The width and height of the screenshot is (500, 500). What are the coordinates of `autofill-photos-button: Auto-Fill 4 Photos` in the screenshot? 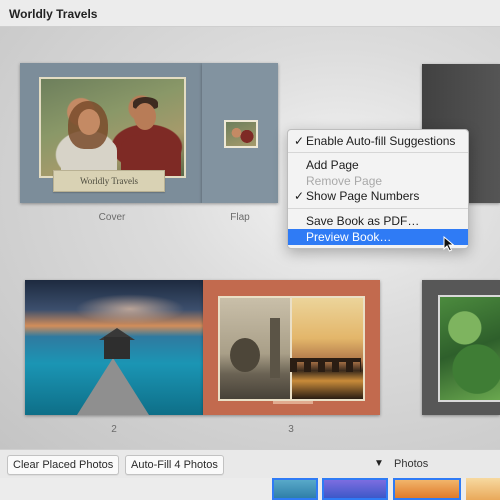 It's located at (174, 465).